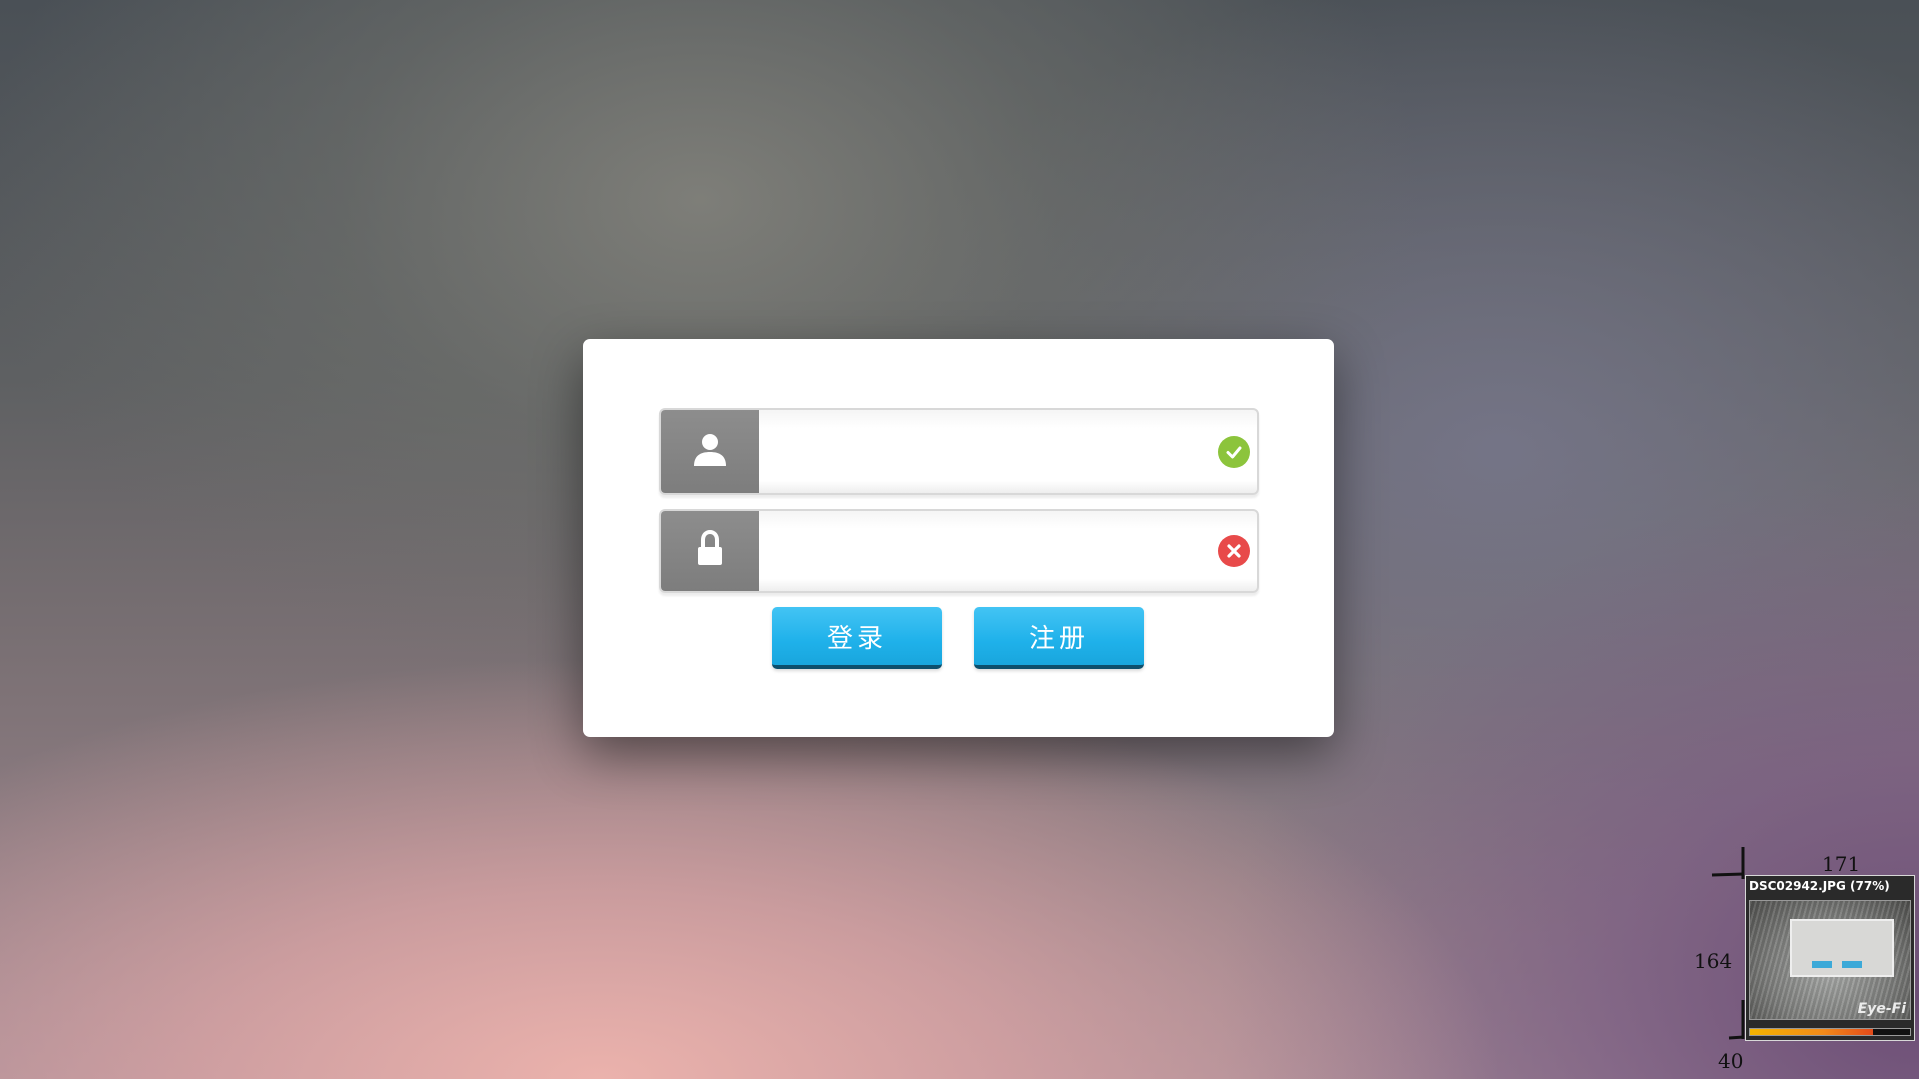  I want to click on username-field, so click(959, 451).